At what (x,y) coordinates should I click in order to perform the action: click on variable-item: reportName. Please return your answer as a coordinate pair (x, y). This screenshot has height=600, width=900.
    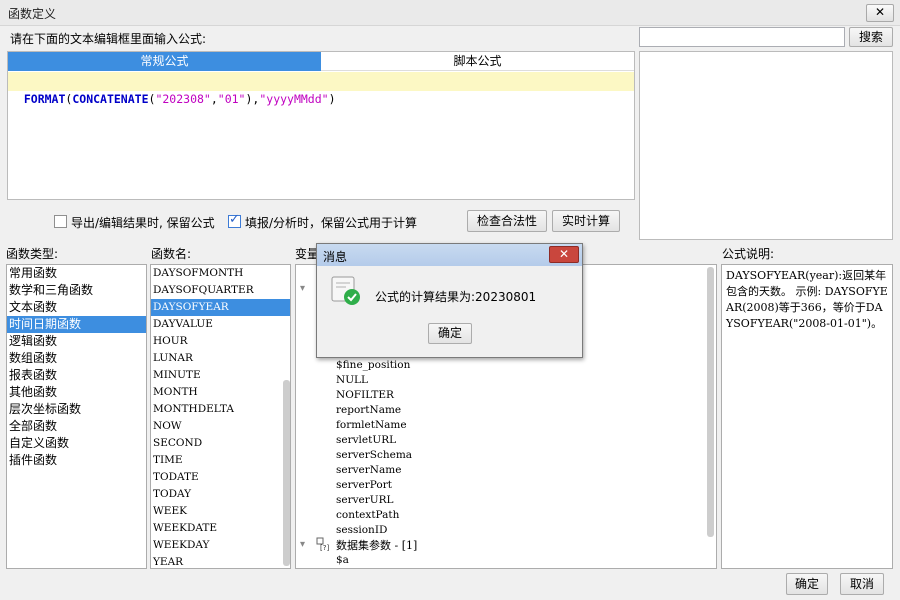
    Looking at the image, I should click on (516, 410).